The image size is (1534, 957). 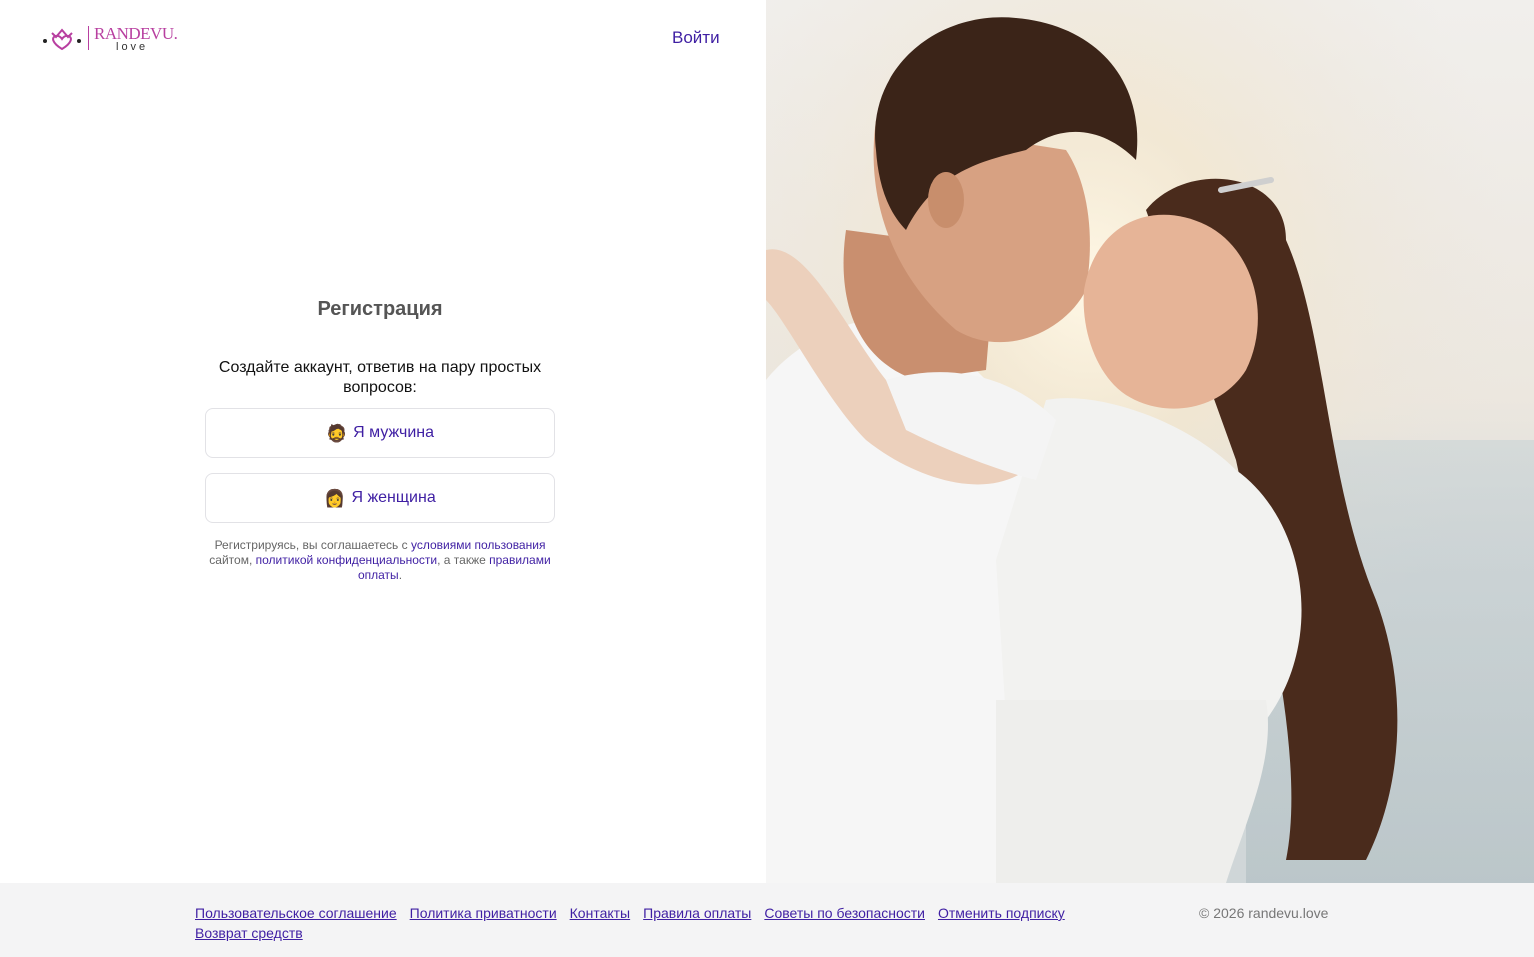 I want to click on terms-text-2: сайтом,, so click(x=232, y=560).